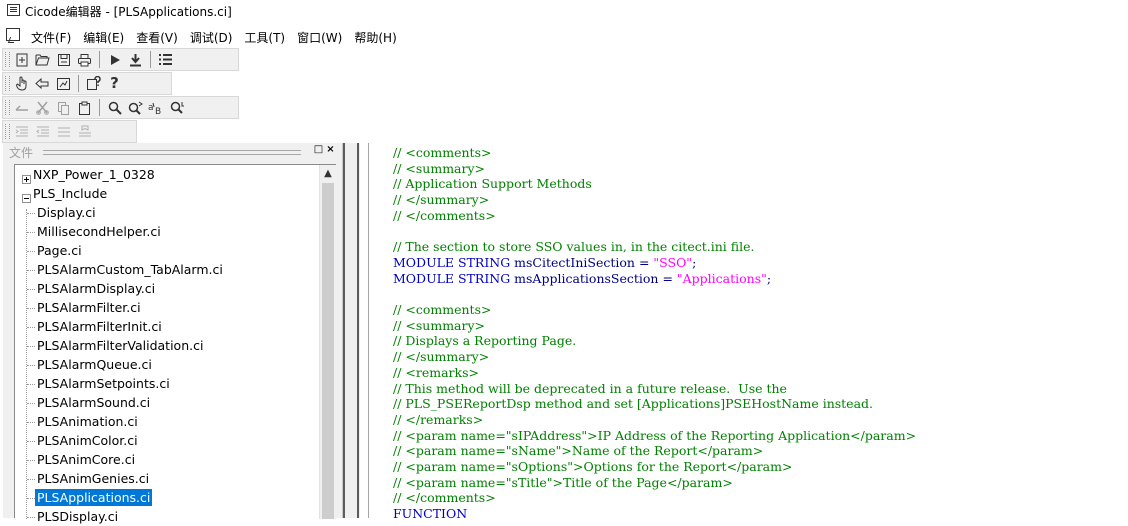 The width and height of the screenshot is (1128, 526). Describe the element at coordinates (177, 107) in the screenshot. I see `find-in-files-icon` at that location.